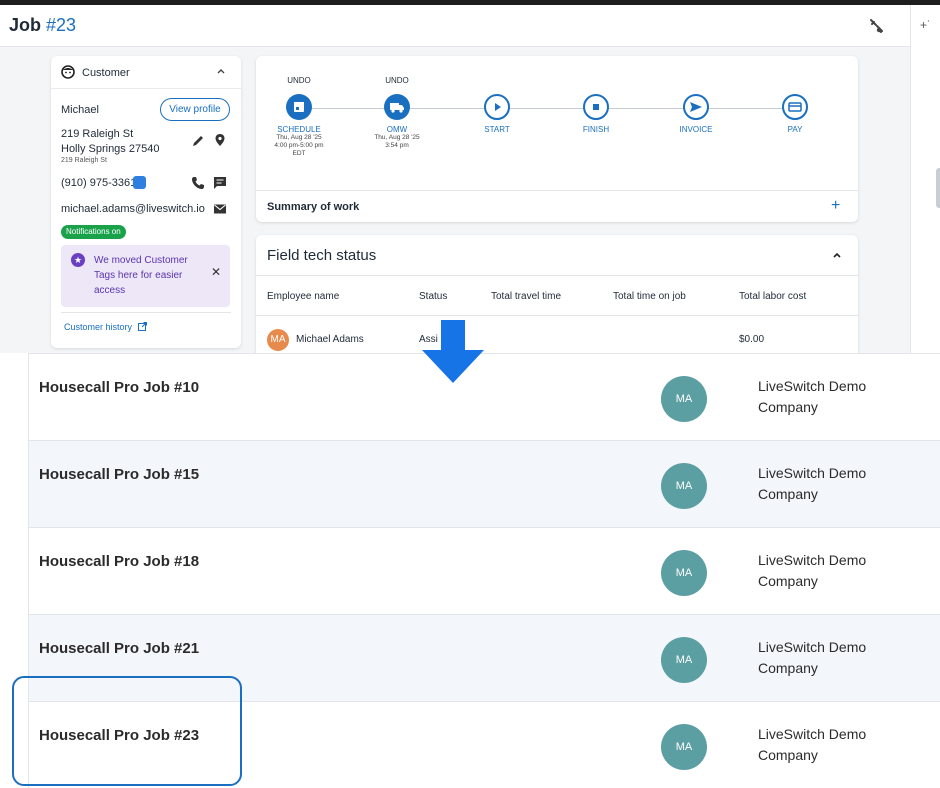 The height and width of the screenshot is (788, 940). Describe the element at coordinates (453, 351) in the screenshot. I see `arrow-down-icon` at that location.